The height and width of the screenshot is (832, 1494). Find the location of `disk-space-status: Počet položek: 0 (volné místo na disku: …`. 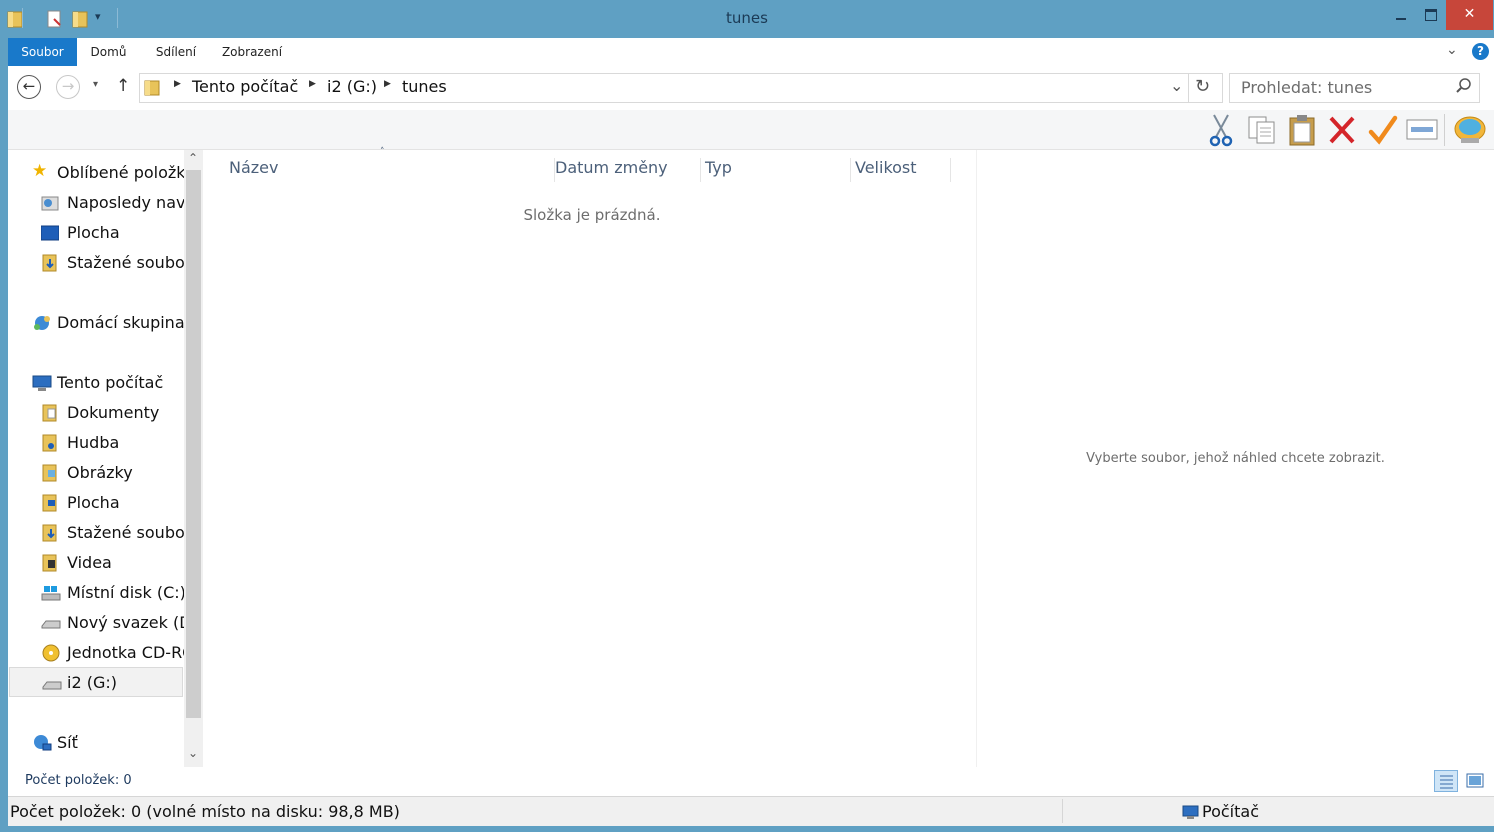

disk-space-status: Počet položek: 0 (volné místo na disku: … is located at coordinates (205, 811).